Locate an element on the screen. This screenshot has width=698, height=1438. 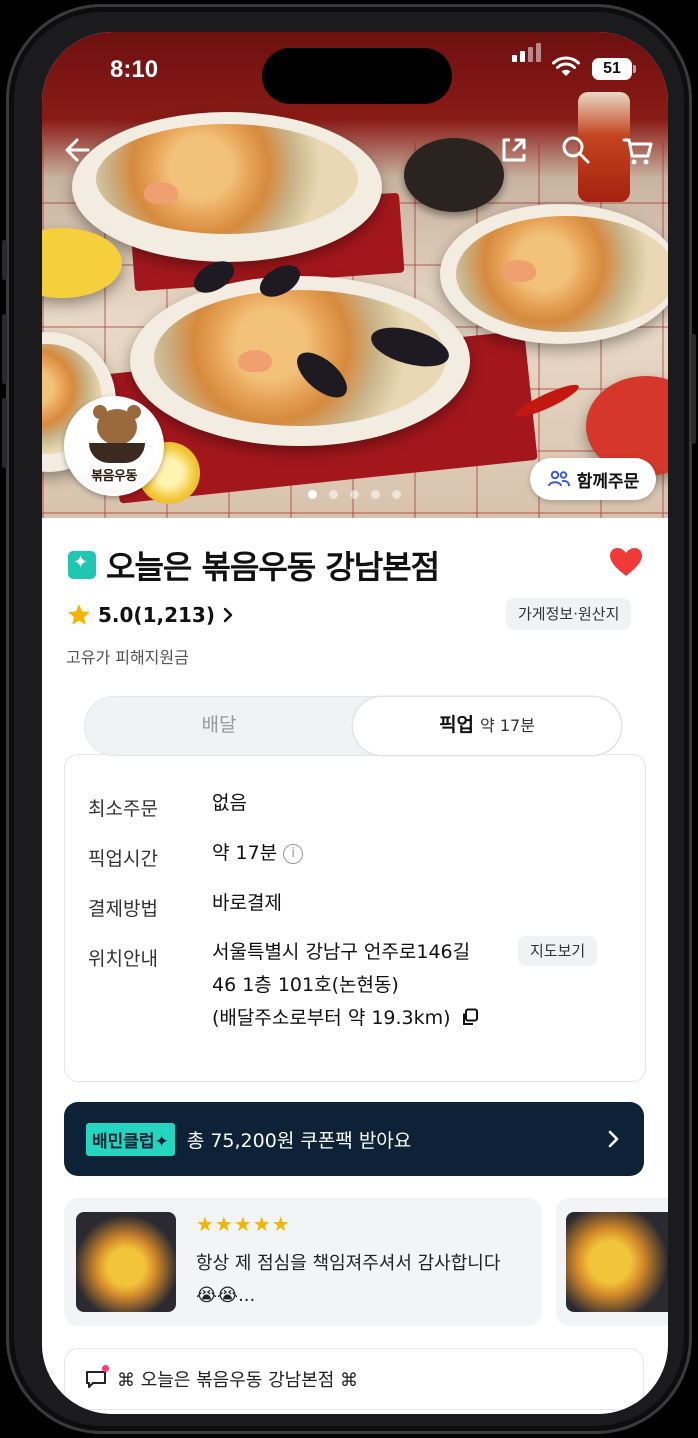
megaphone-icon is located at coordinates (97, 1377).